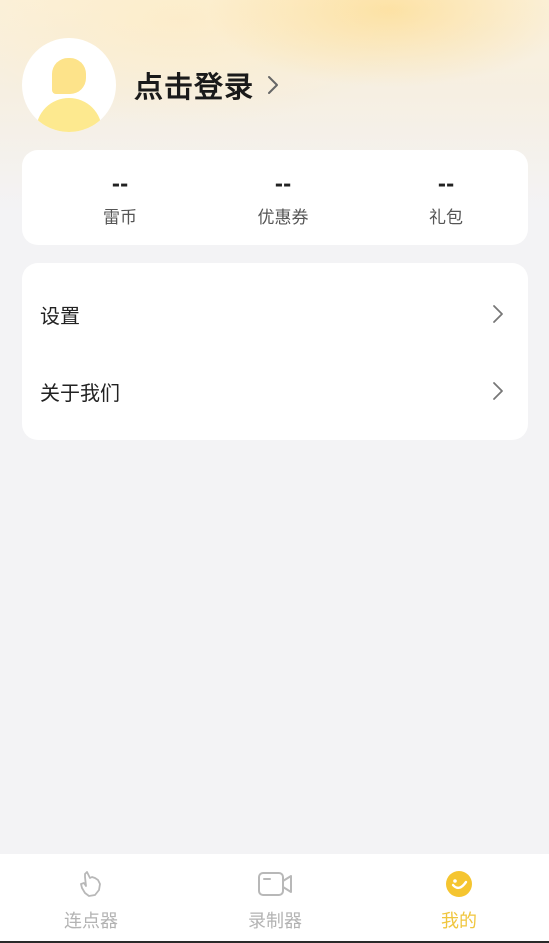 Image resolution: width=549 pixels, height=943 pixels. Describe the element at coordinates (60, 315) in the screenshot. I see `menu-item-label: 设置` at that location.